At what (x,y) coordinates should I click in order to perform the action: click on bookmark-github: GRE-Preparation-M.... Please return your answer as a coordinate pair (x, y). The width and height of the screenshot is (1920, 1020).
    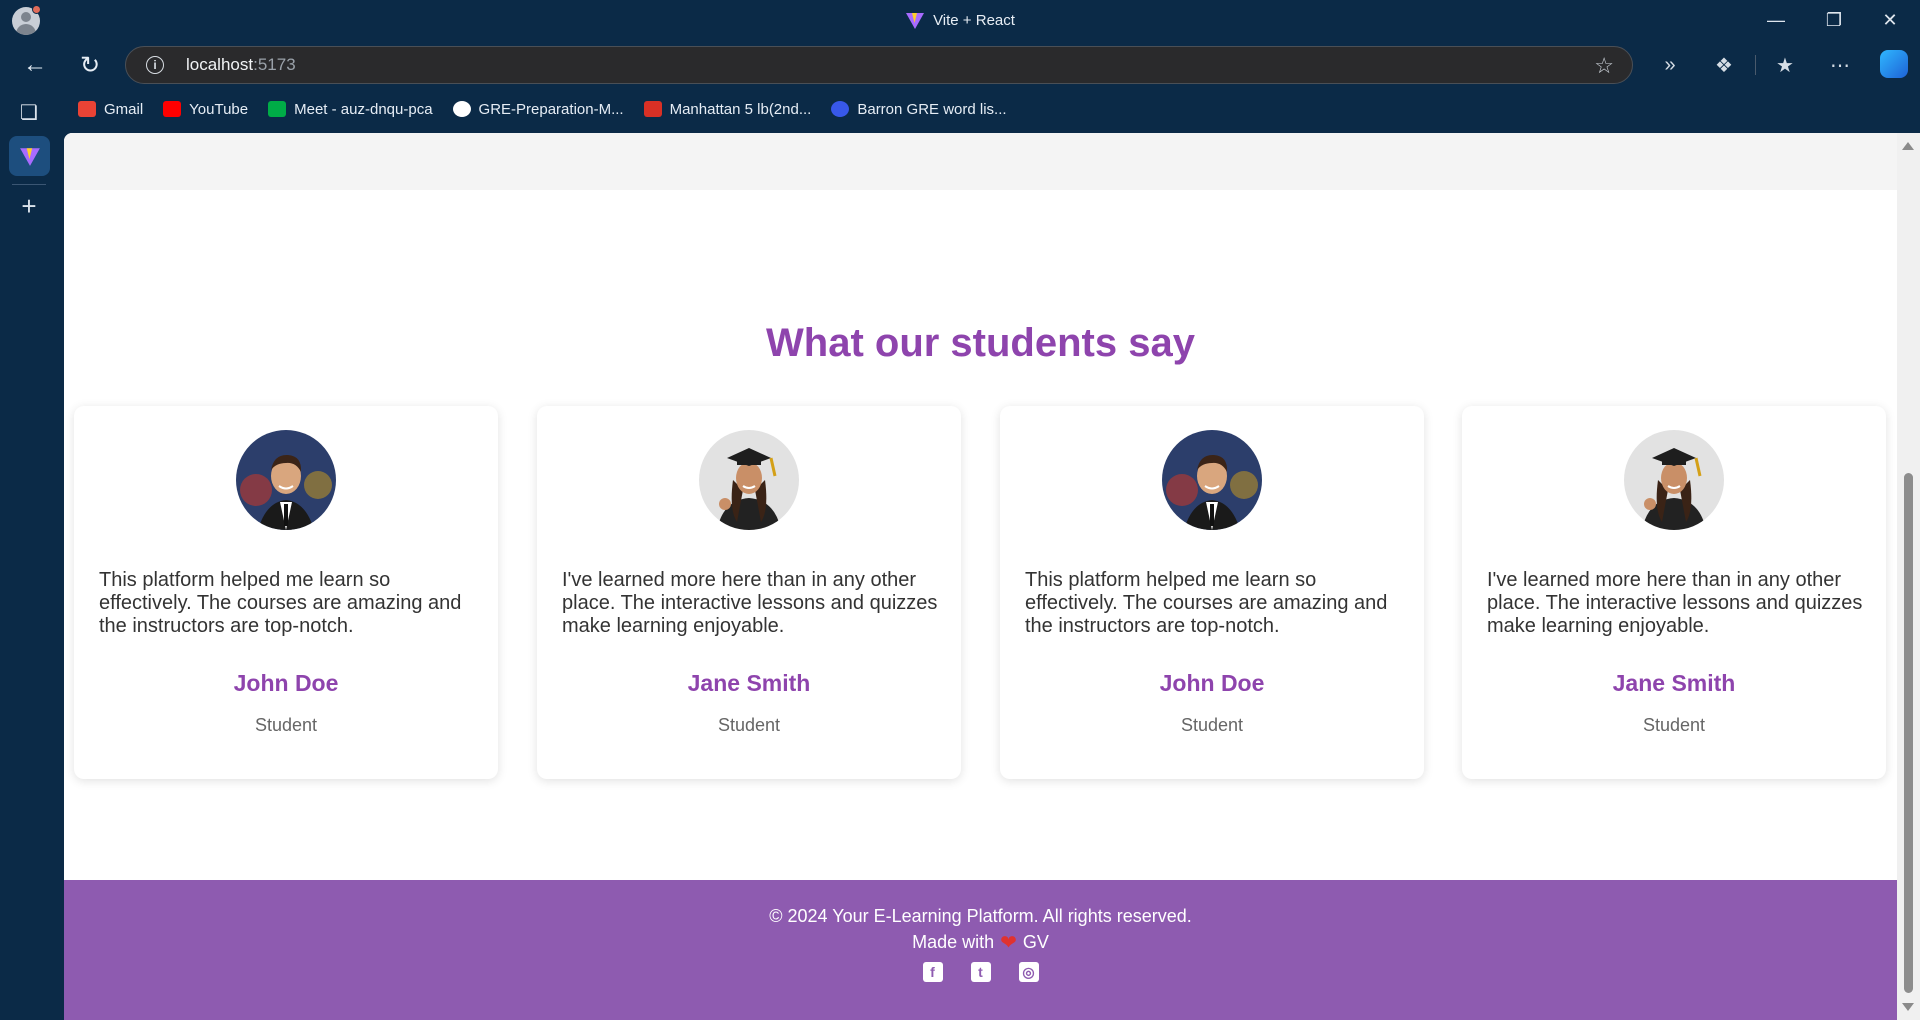
    Looking at the image, I should click on (538, 109).